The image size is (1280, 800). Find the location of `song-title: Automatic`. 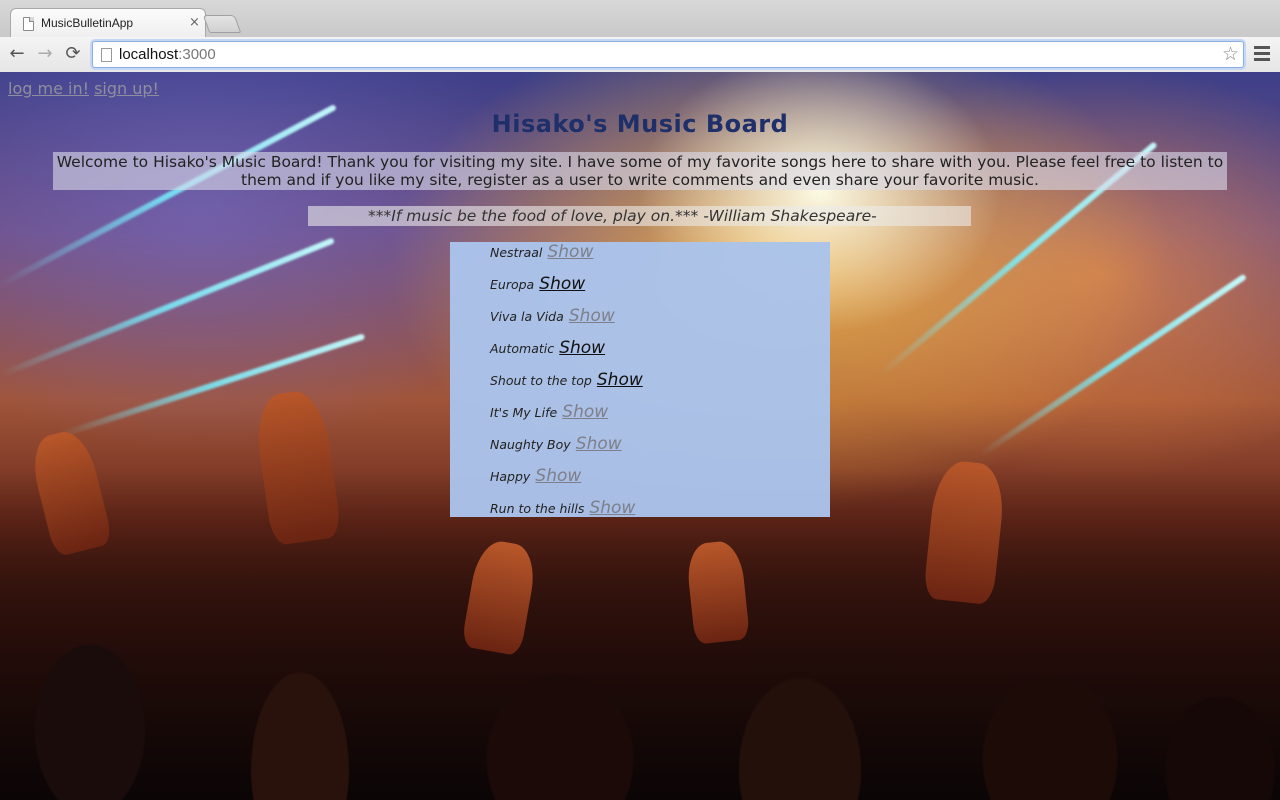

song-title: Automatic is located at coordinates (522, 348).